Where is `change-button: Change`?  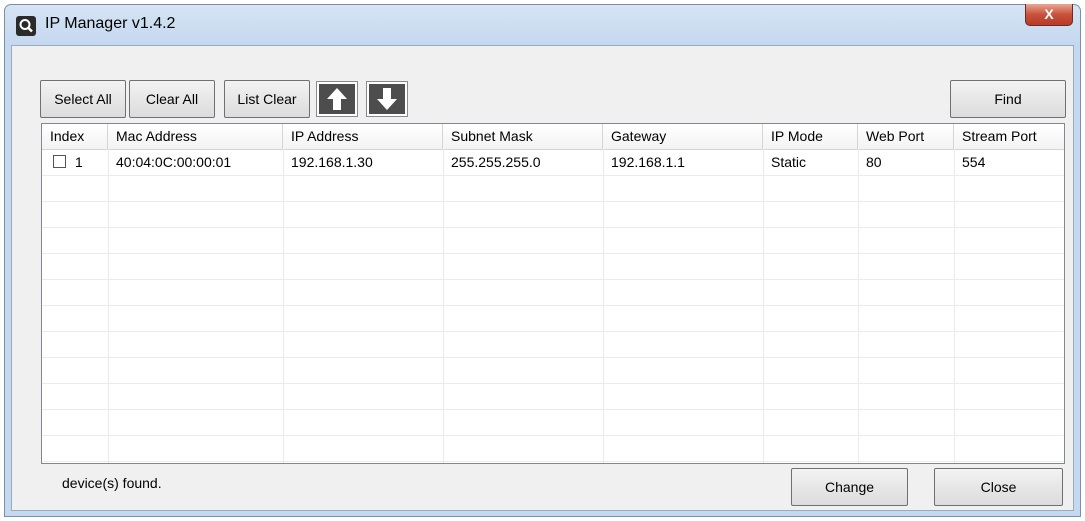 change-button: Change is located at coordinates (849, 487).